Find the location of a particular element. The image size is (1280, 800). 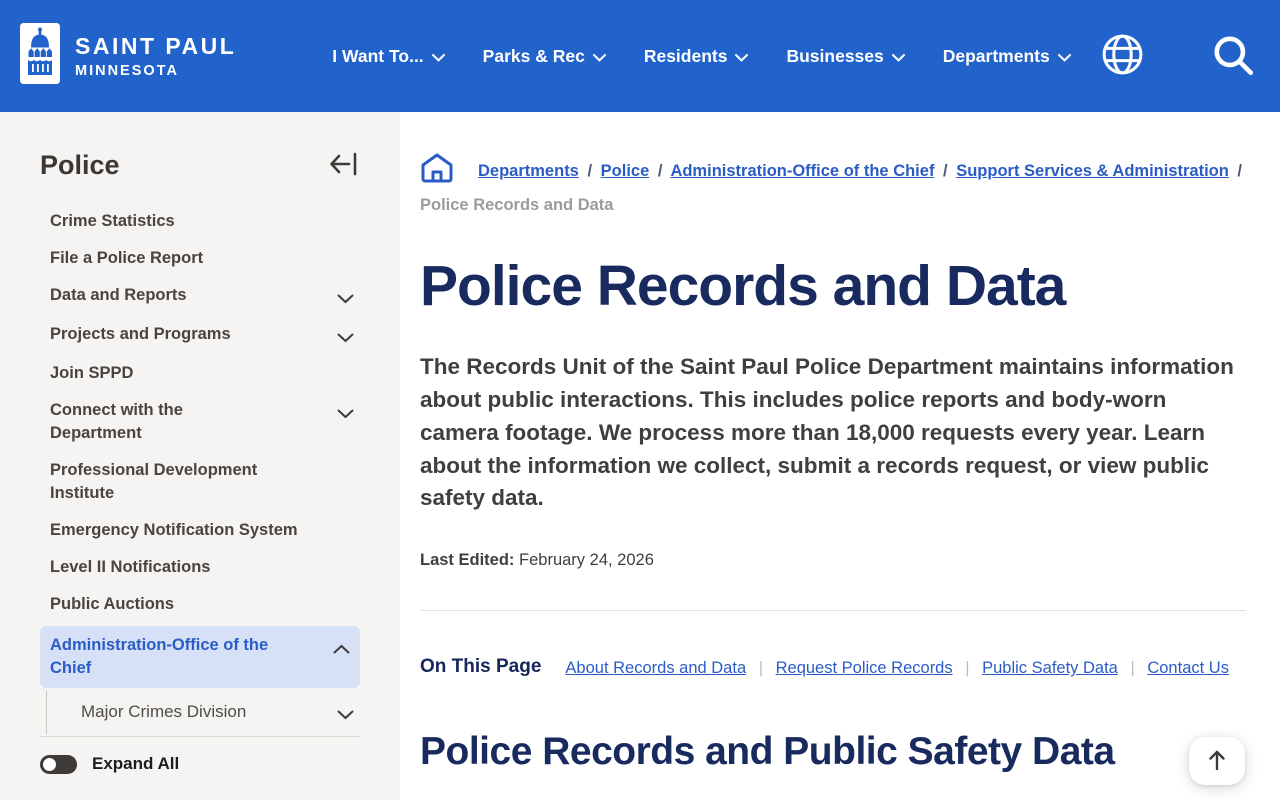

toggle-knob is located at coordinates (49, 764).